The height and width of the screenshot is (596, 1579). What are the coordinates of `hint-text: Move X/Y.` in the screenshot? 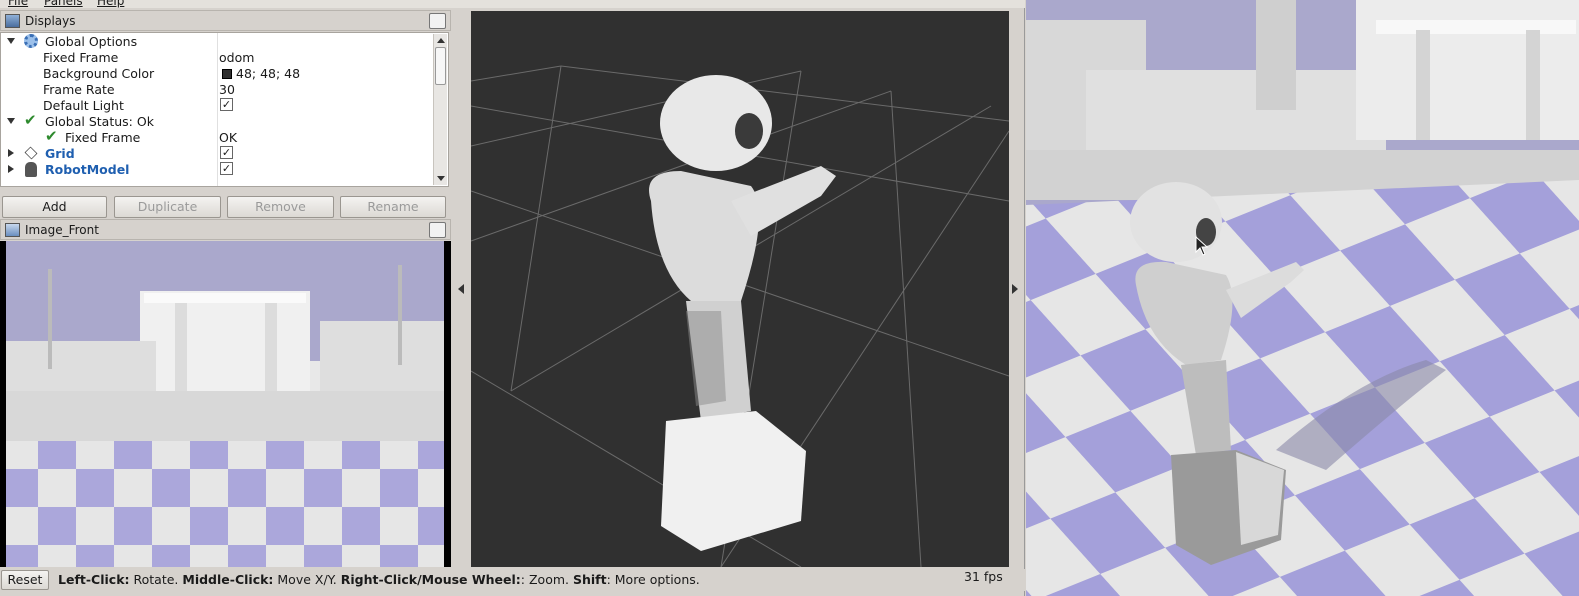 It's located at (307, 579).